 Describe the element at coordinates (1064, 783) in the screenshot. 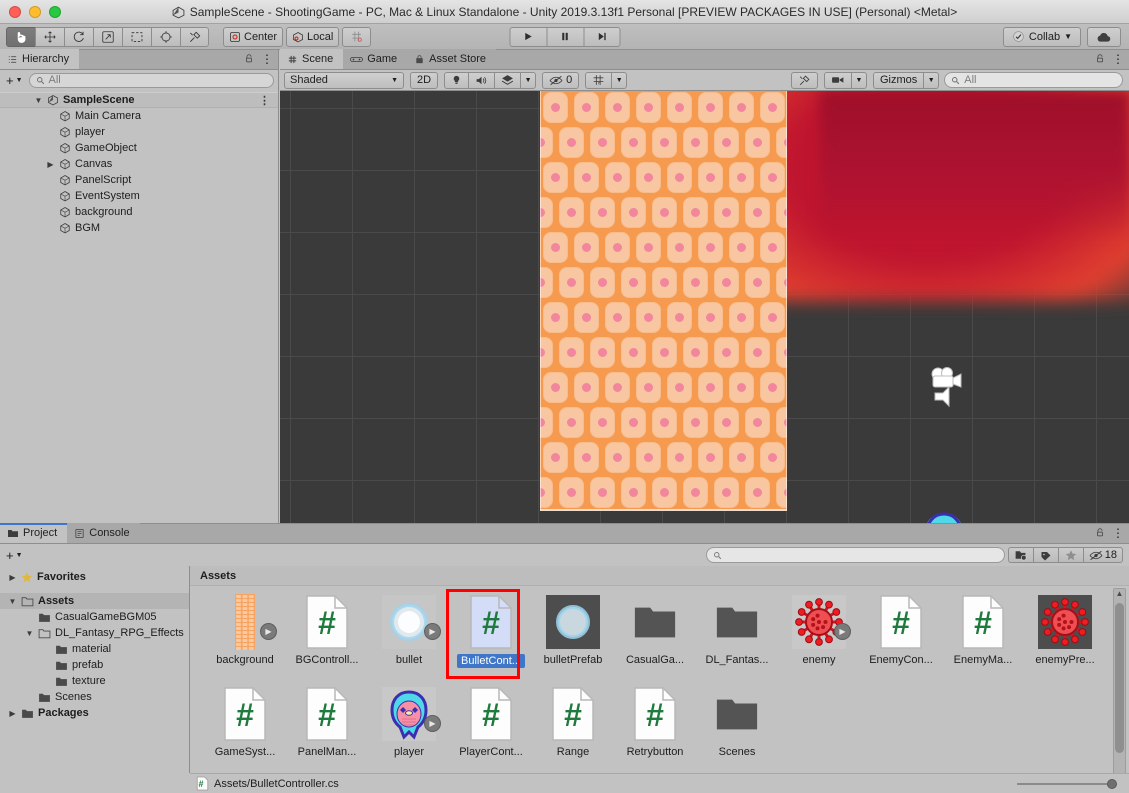

I see `zoom-slider-track` at that location.